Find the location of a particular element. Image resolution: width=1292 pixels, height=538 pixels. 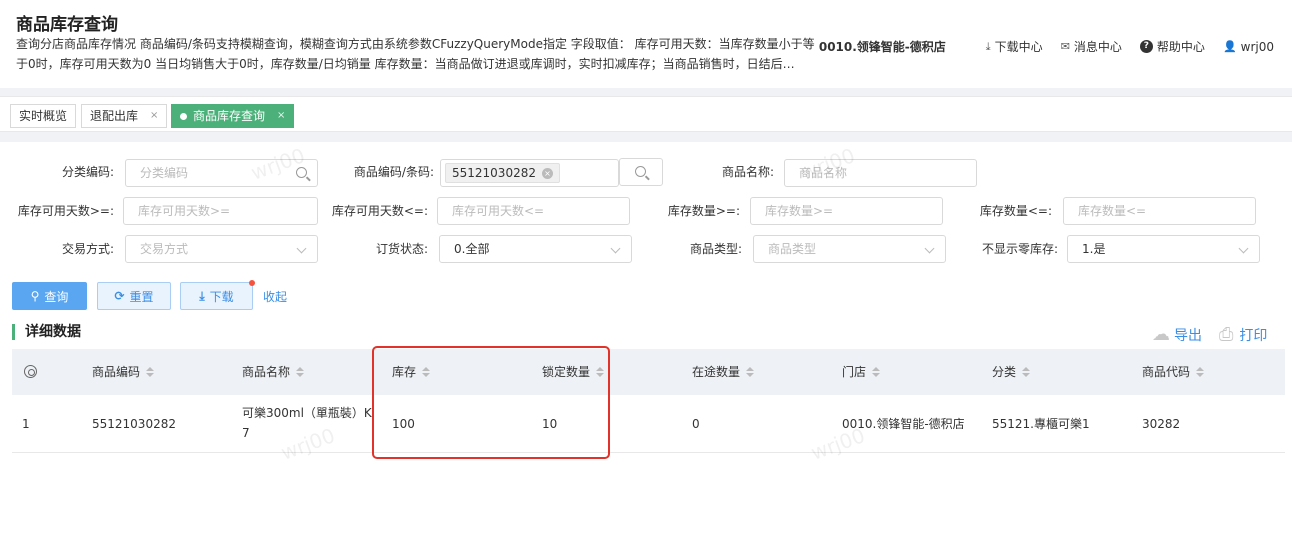

reset-button: ⟳ 重置 is located at coordinates (134, 296).